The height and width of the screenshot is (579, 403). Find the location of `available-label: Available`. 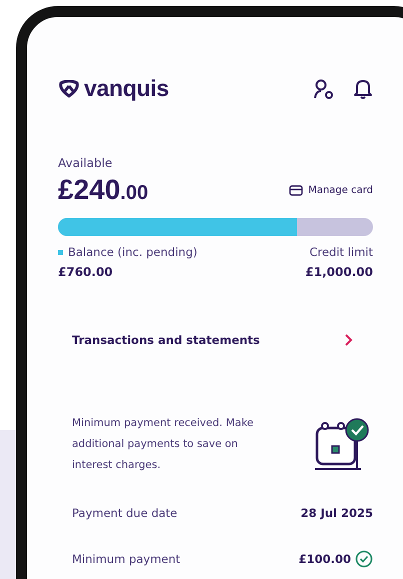

available-label: Available is located at coordinates (86, 163).